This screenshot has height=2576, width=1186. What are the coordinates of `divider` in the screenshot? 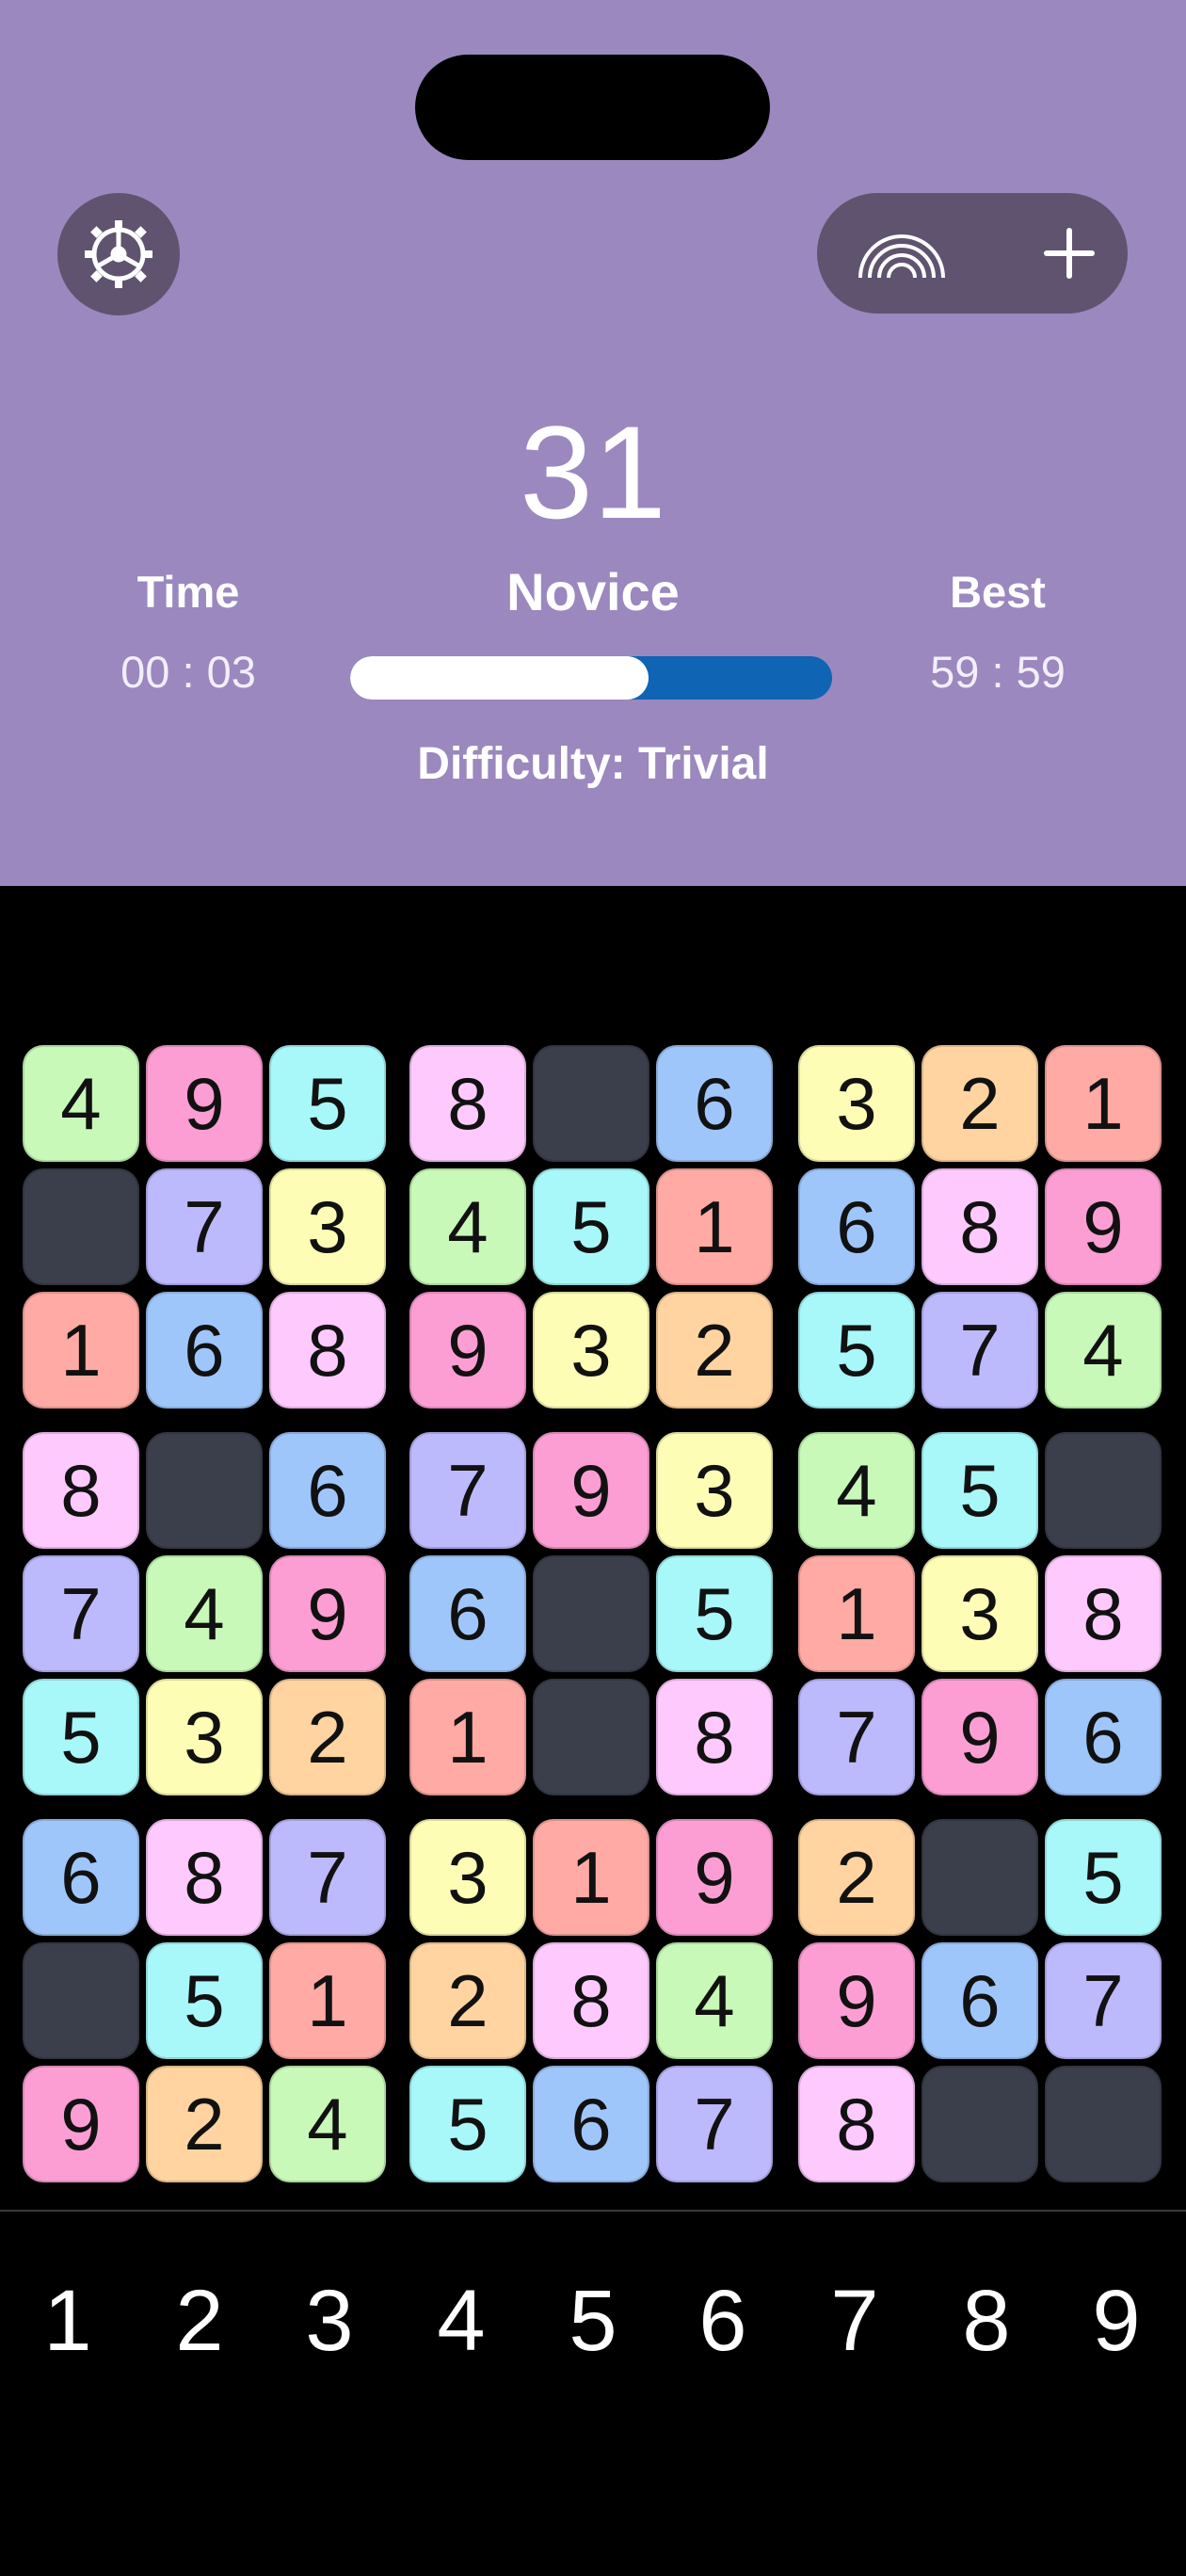 It's located at (593, 2211).